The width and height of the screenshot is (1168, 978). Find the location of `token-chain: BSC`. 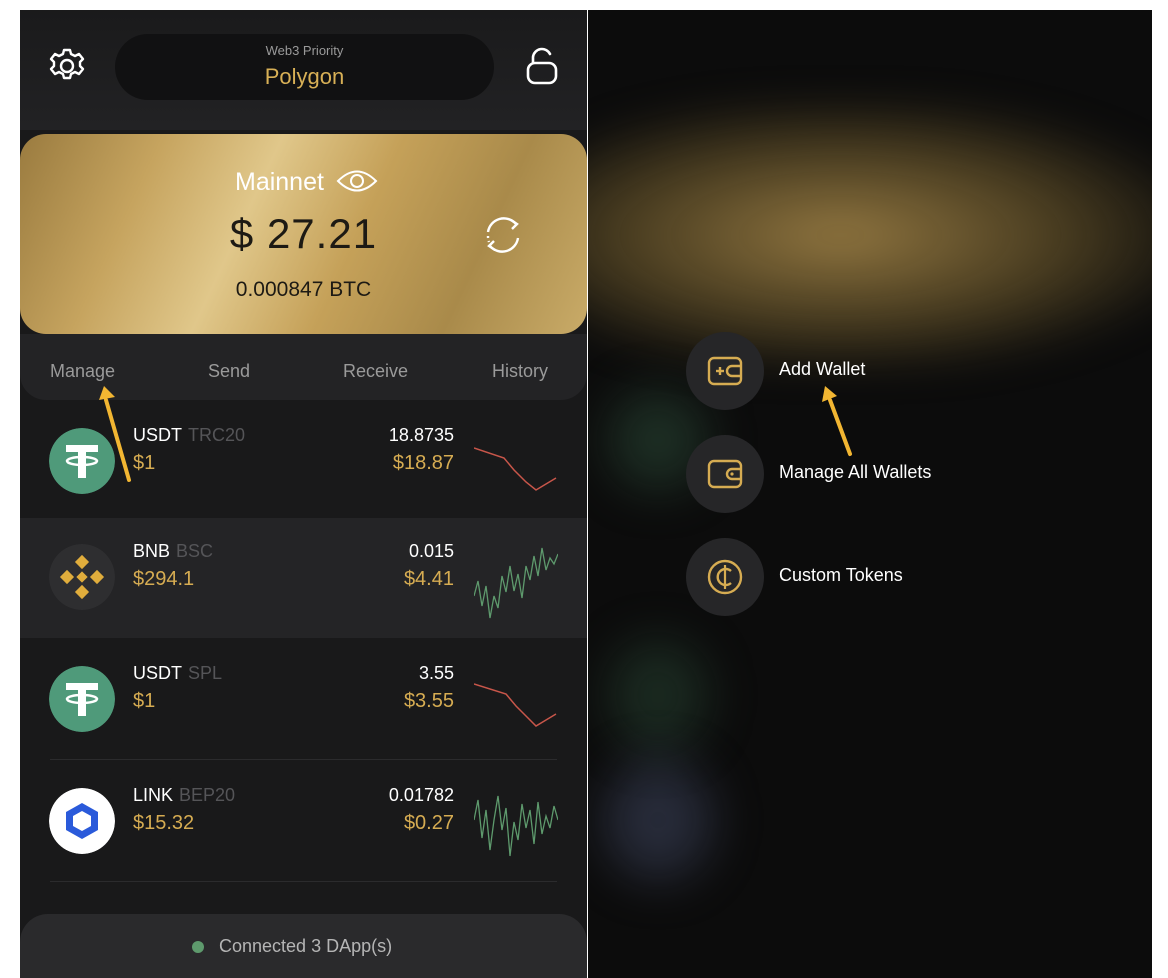

token-chain: BSC is located at coordinates (195, 551).